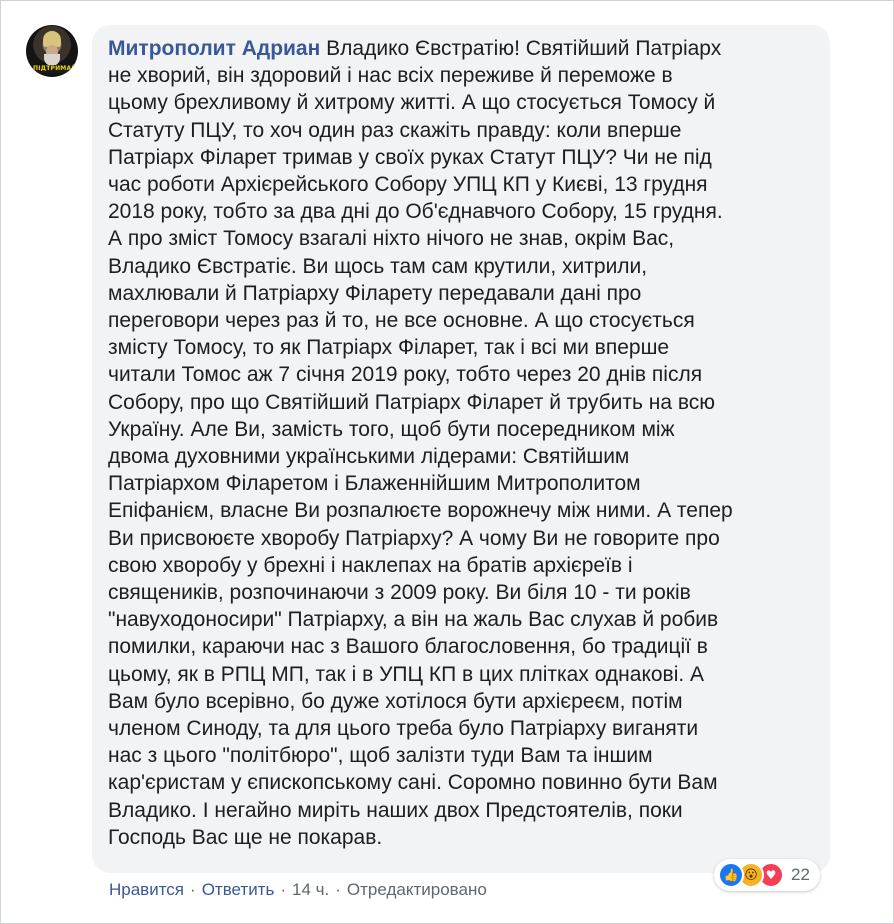 This screenshot has width=894, height=924. I want to click on reactions-summary: 👍 😮 ♥ 22, so click(767, 875).